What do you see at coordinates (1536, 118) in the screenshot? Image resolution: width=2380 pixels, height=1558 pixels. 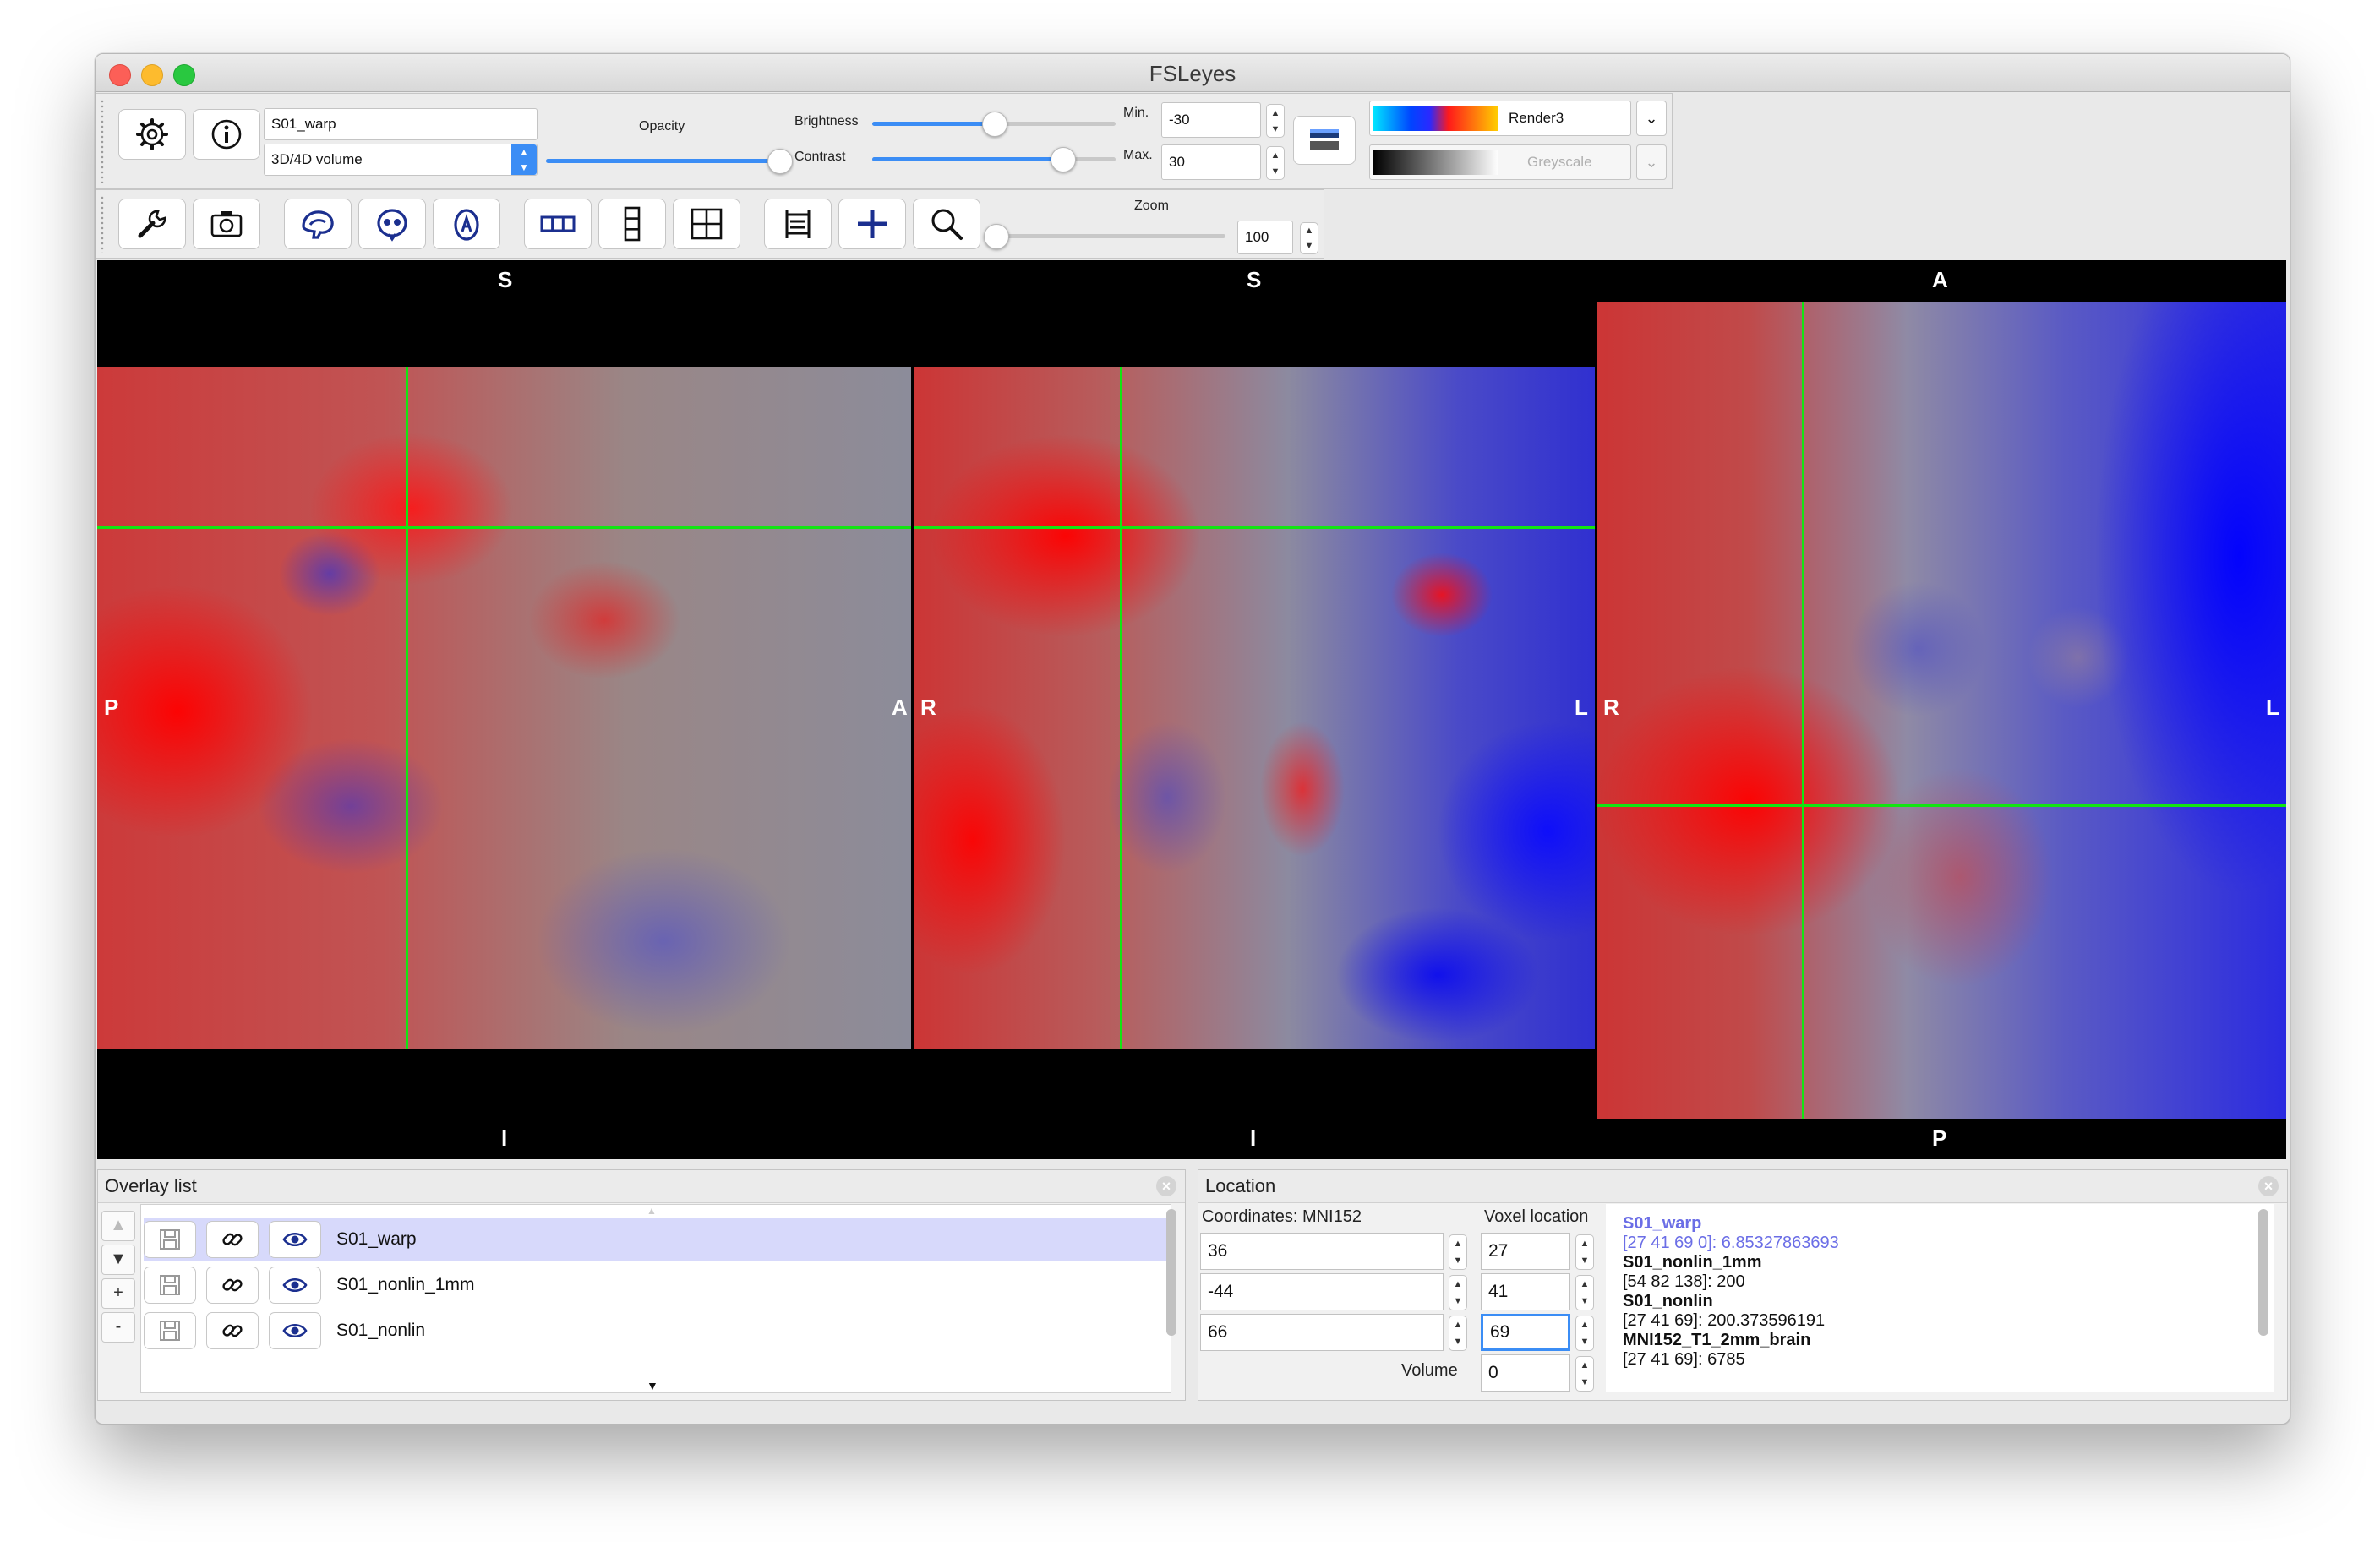 I see `colormap-name: Render3` at bounding box center [1536, 118].